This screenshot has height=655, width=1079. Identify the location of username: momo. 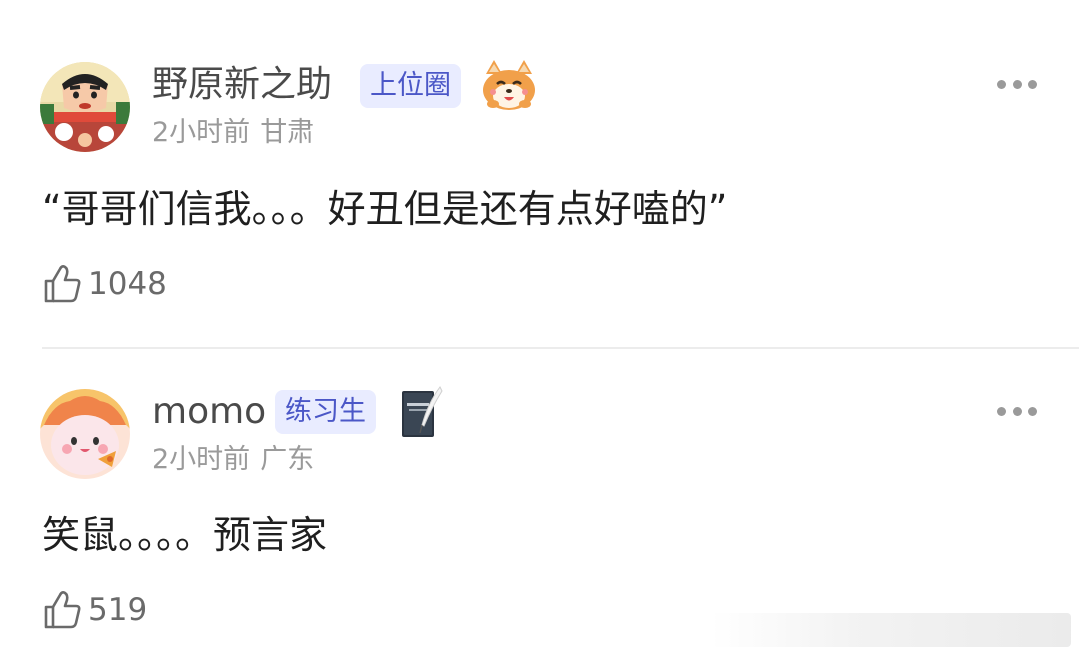
(209, 412).